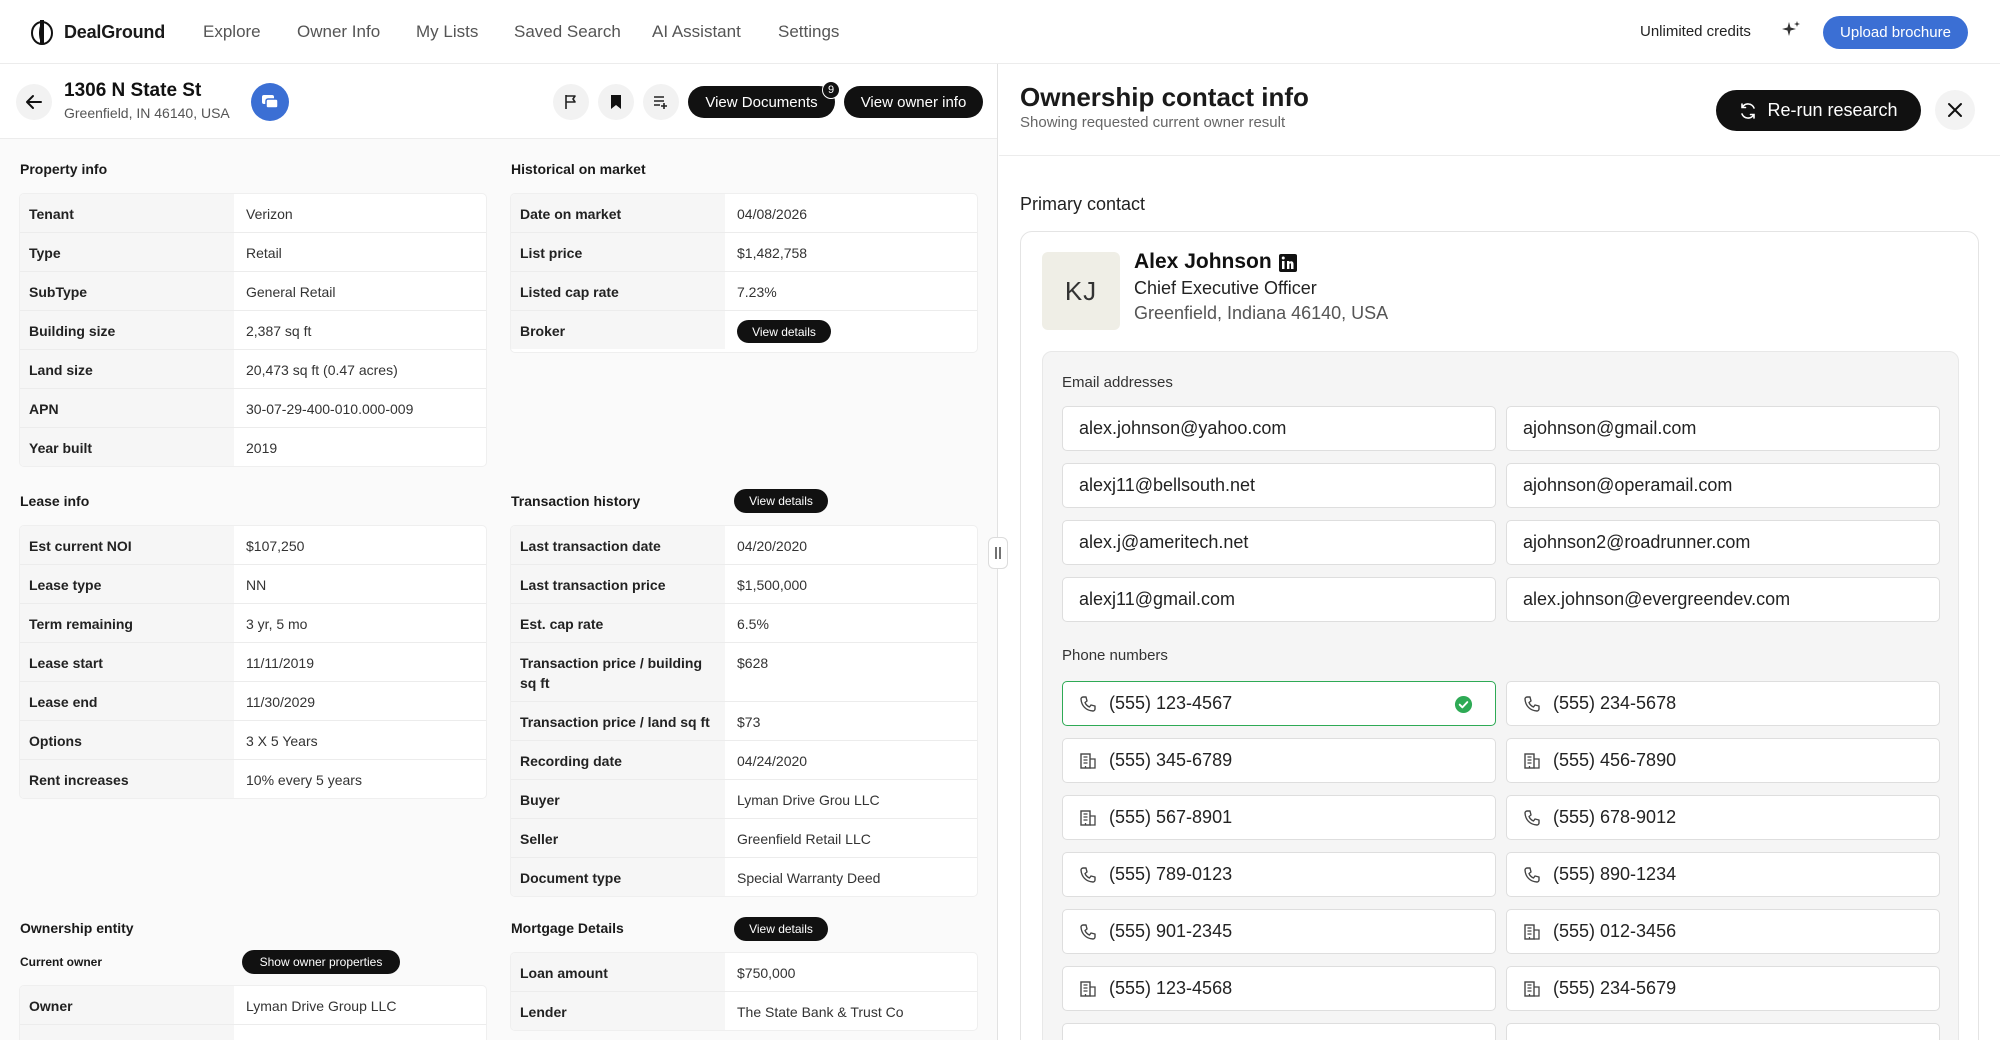 The width and height of the screenshot is (2000, 1040). Describe the element at coordinates (322, 370) in the screenshot. I see `row-value: 20,473 sq ft (0.47 acres)` at that location.